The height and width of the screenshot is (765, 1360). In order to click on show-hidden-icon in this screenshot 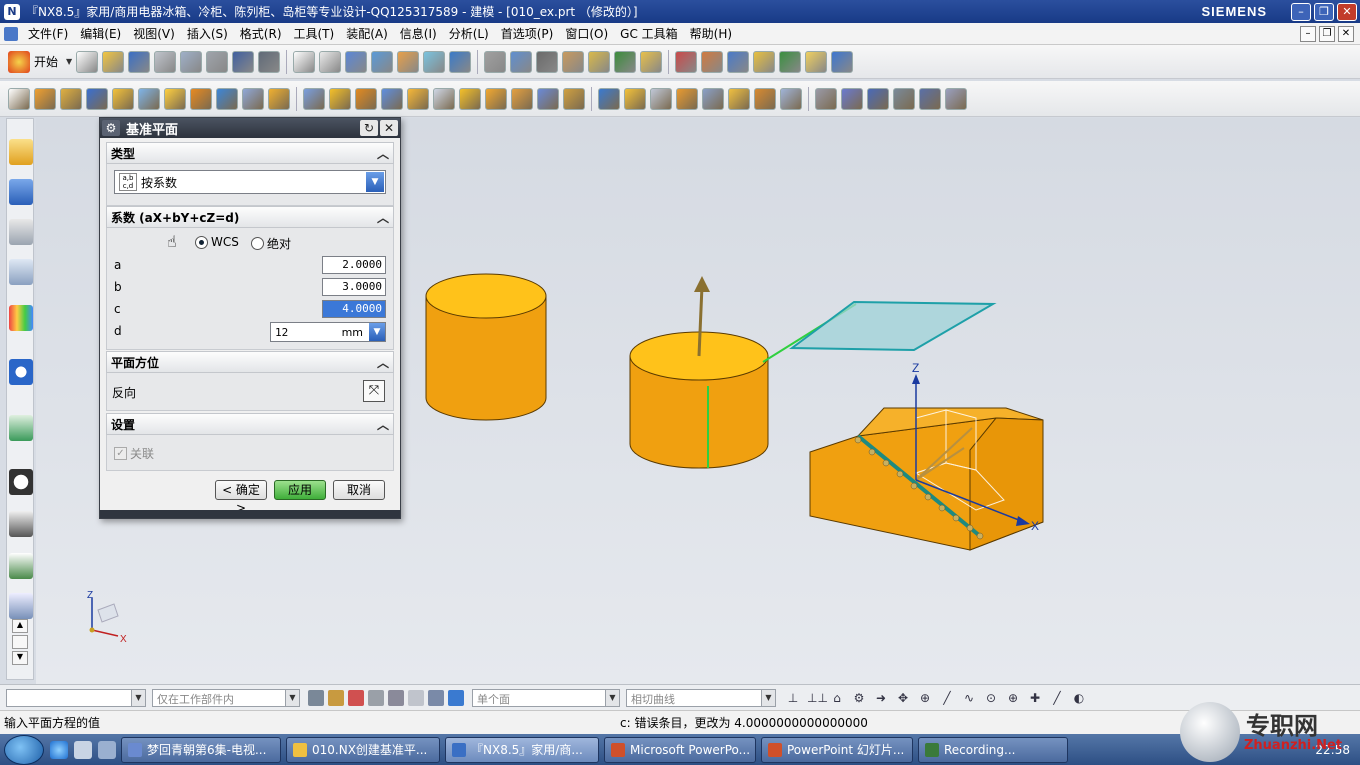, I will do `click(436, 697)`.